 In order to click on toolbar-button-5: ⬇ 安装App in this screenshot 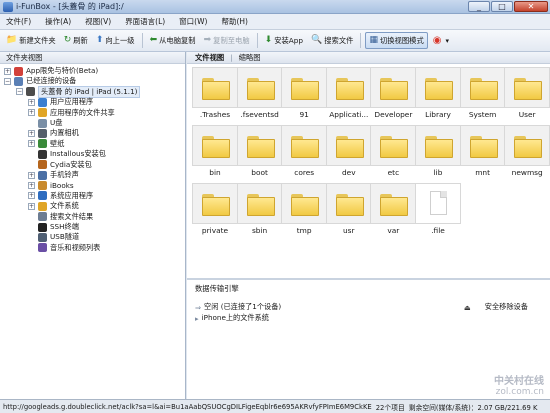, I will do `click(284, 40)`.